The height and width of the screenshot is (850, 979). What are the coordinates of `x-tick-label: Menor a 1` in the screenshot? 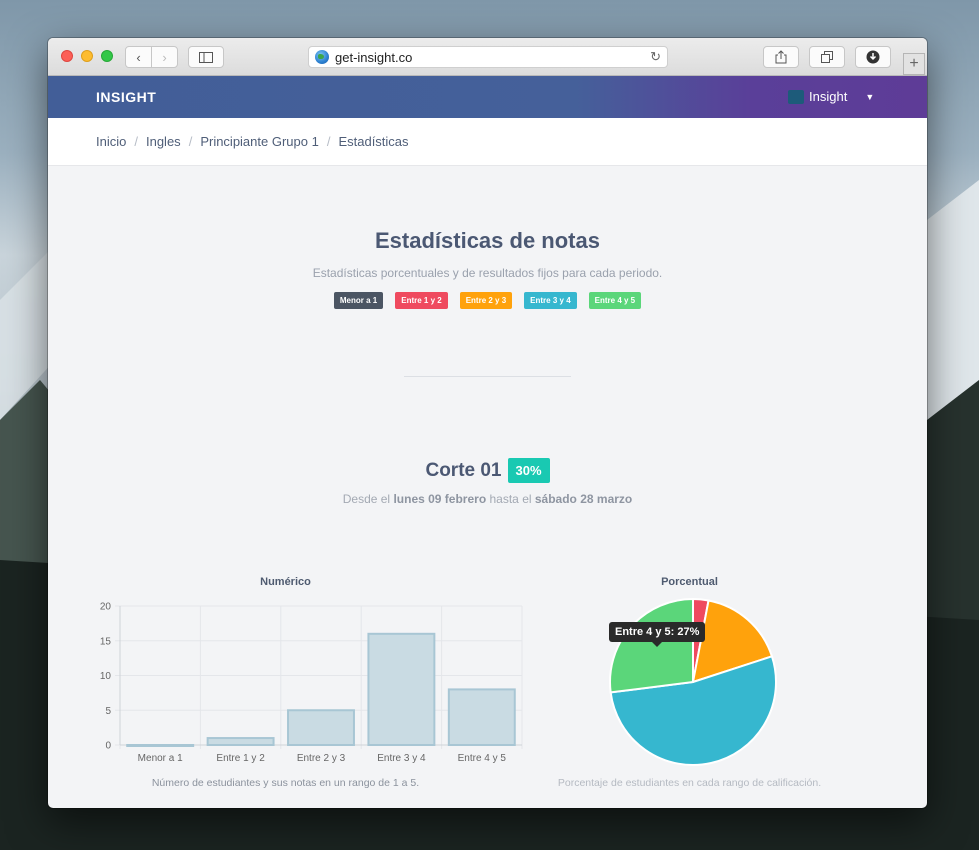 It's located at (160, 758).